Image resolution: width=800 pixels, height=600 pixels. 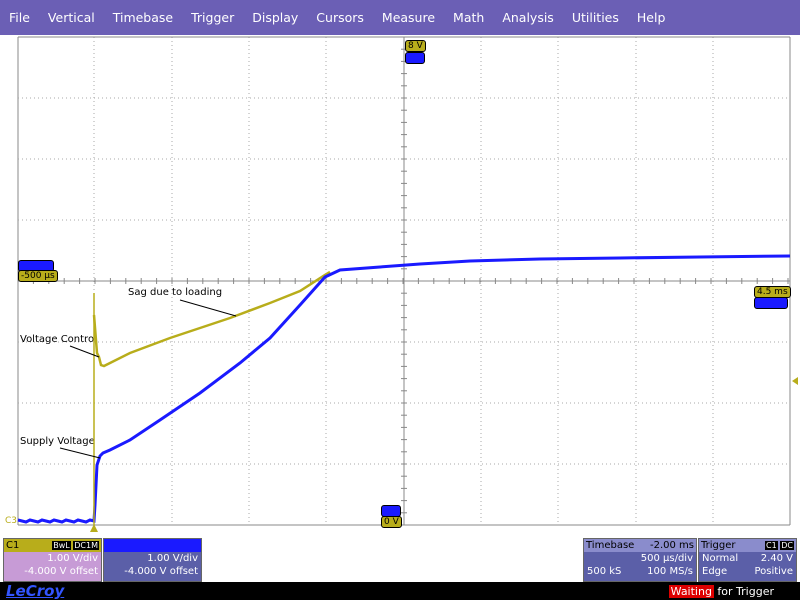 I want to click on channel1-coupling: DC1M, so click(x=86, y=545).